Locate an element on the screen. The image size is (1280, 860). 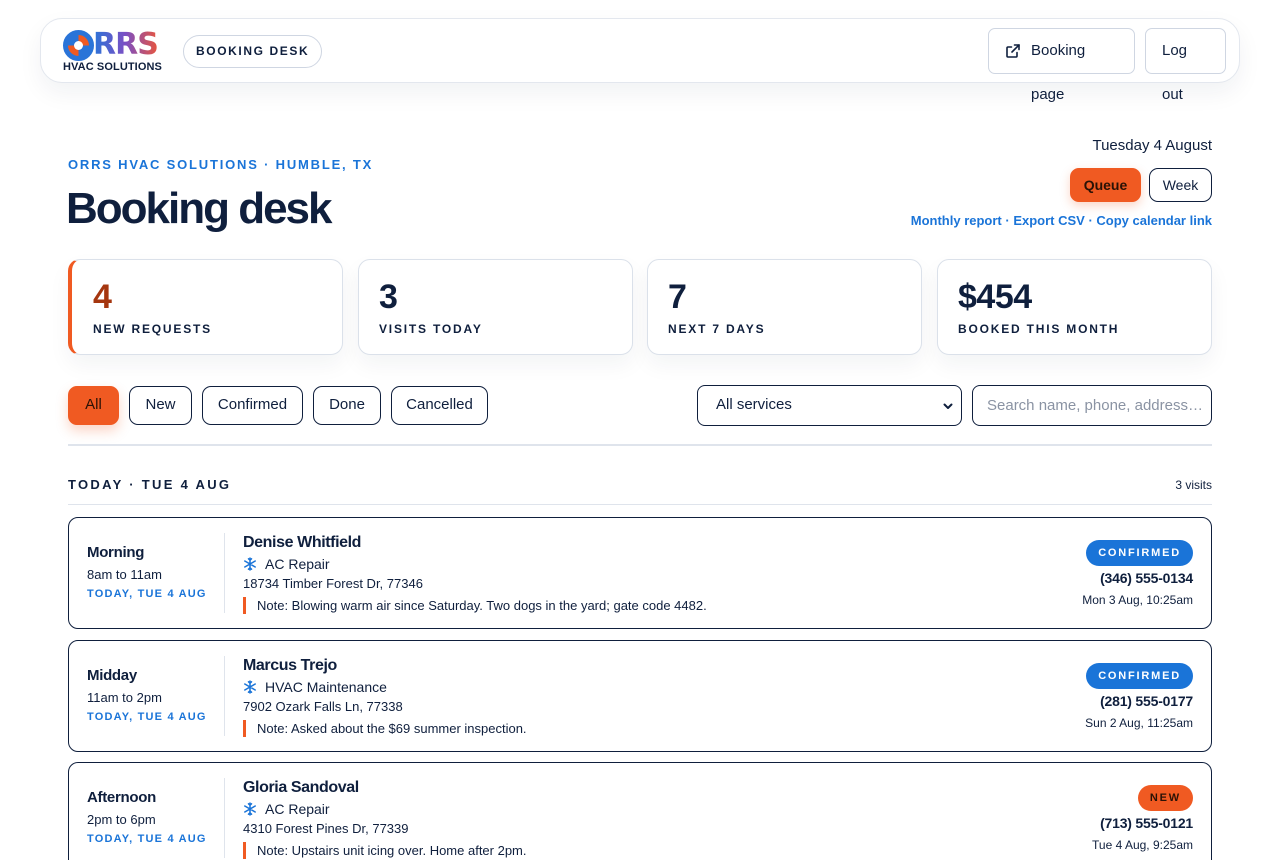
current-date: Tuesday 4 August is located at coordinates (1152, 145).